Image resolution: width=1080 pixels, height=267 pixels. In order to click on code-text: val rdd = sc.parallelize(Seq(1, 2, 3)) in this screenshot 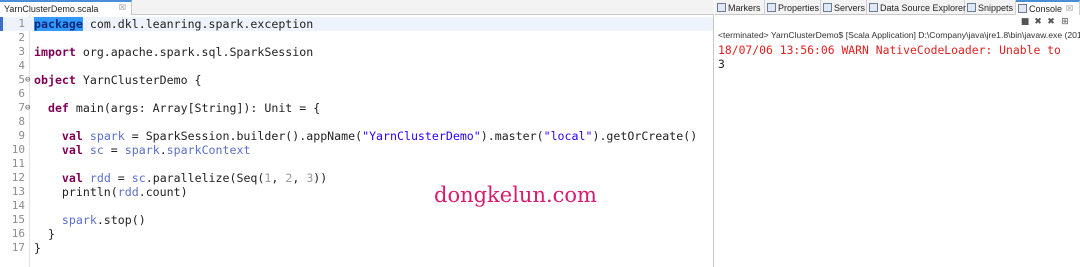, I will do `click(180, 178)`.